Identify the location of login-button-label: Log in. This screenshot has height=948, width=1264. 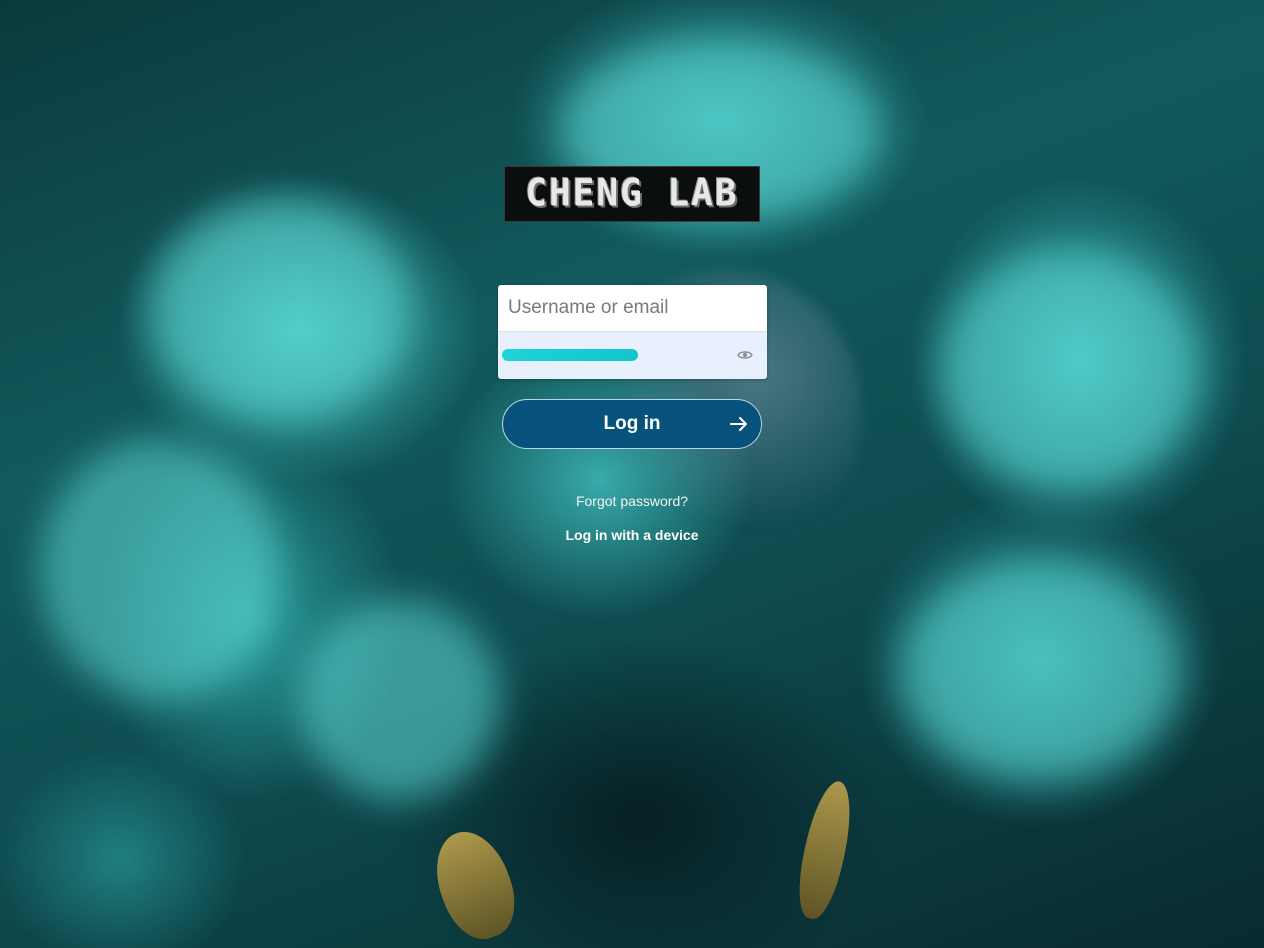
(632, 423).